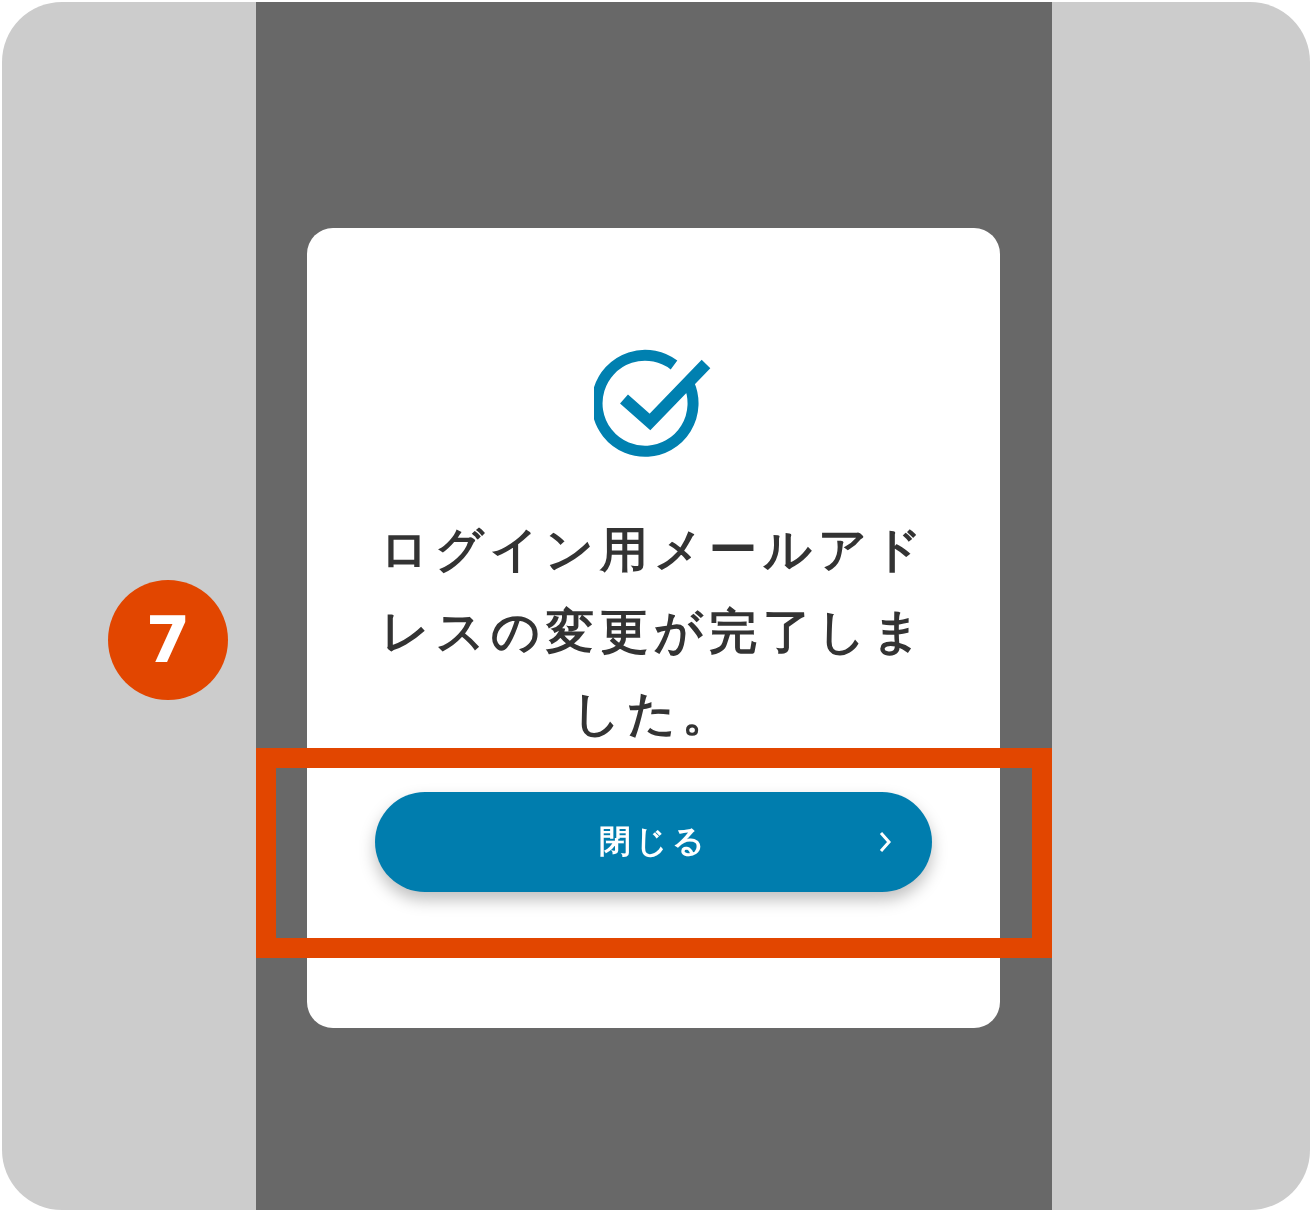 This screenshot has height=1212, width=1312. What do you see at coordinates (885, 842) in the screenshot?
I see `chevron-right-icon` at bounding box center [885, 842].